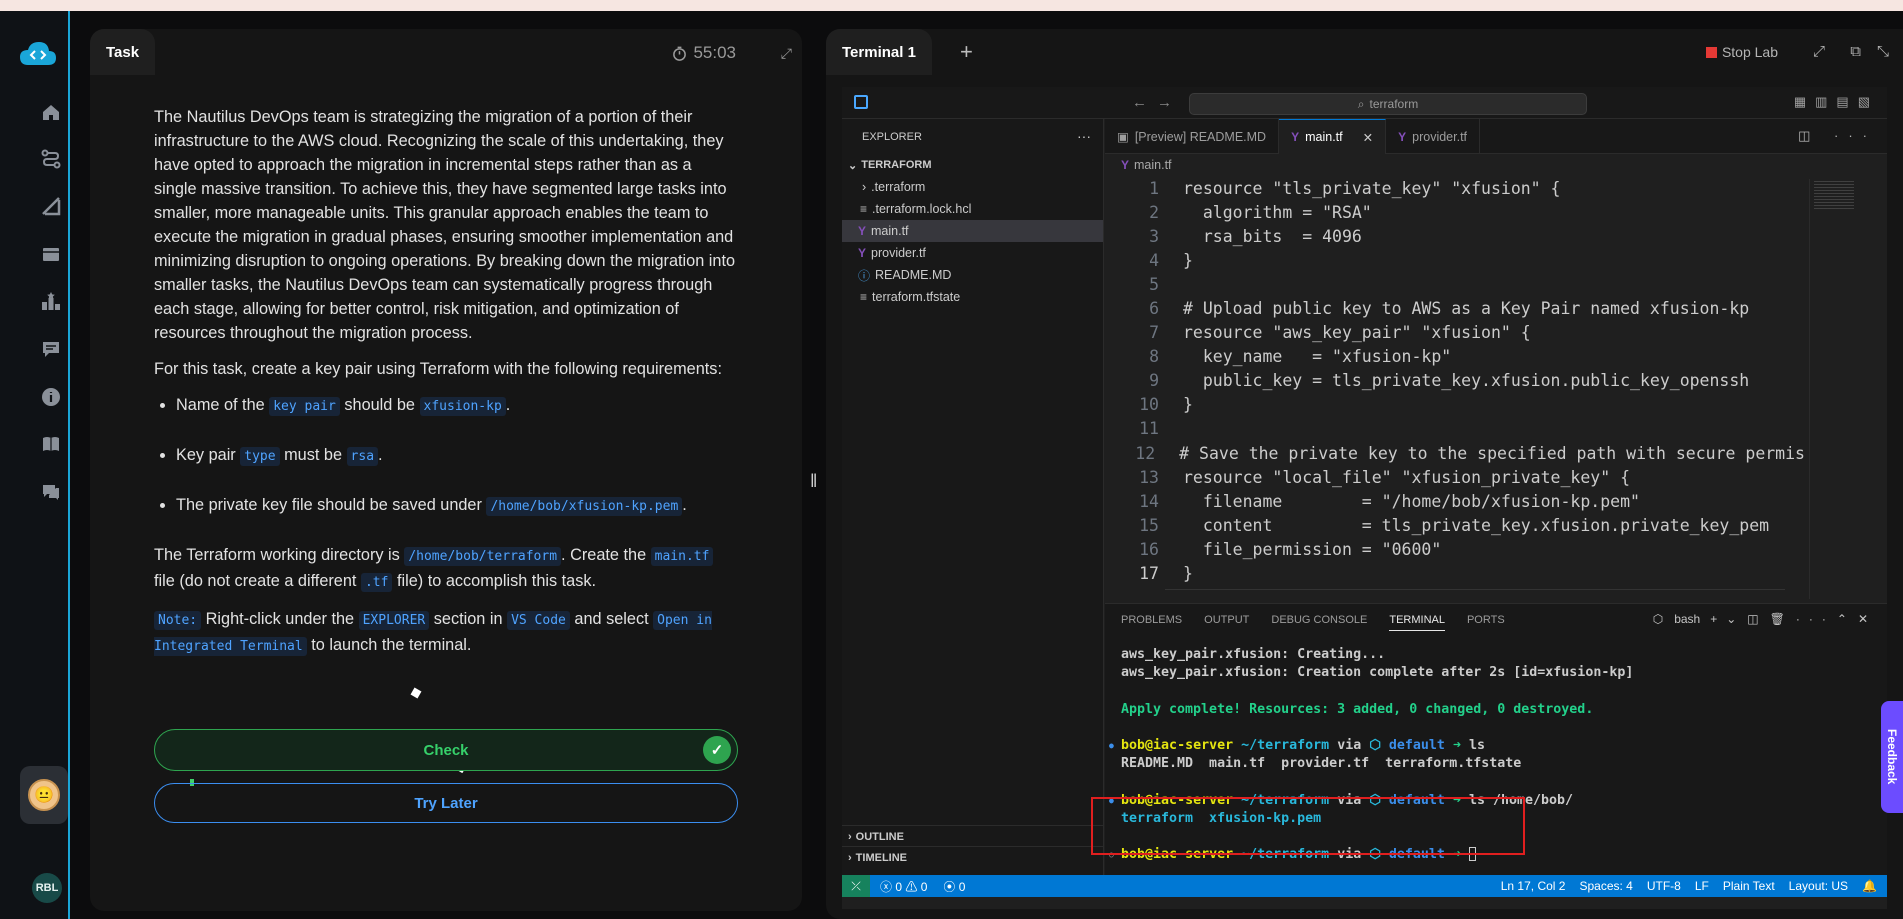  Describe the element at coordinates (1145, 453) in the screenshot. I see `line-number: 12` at that location.